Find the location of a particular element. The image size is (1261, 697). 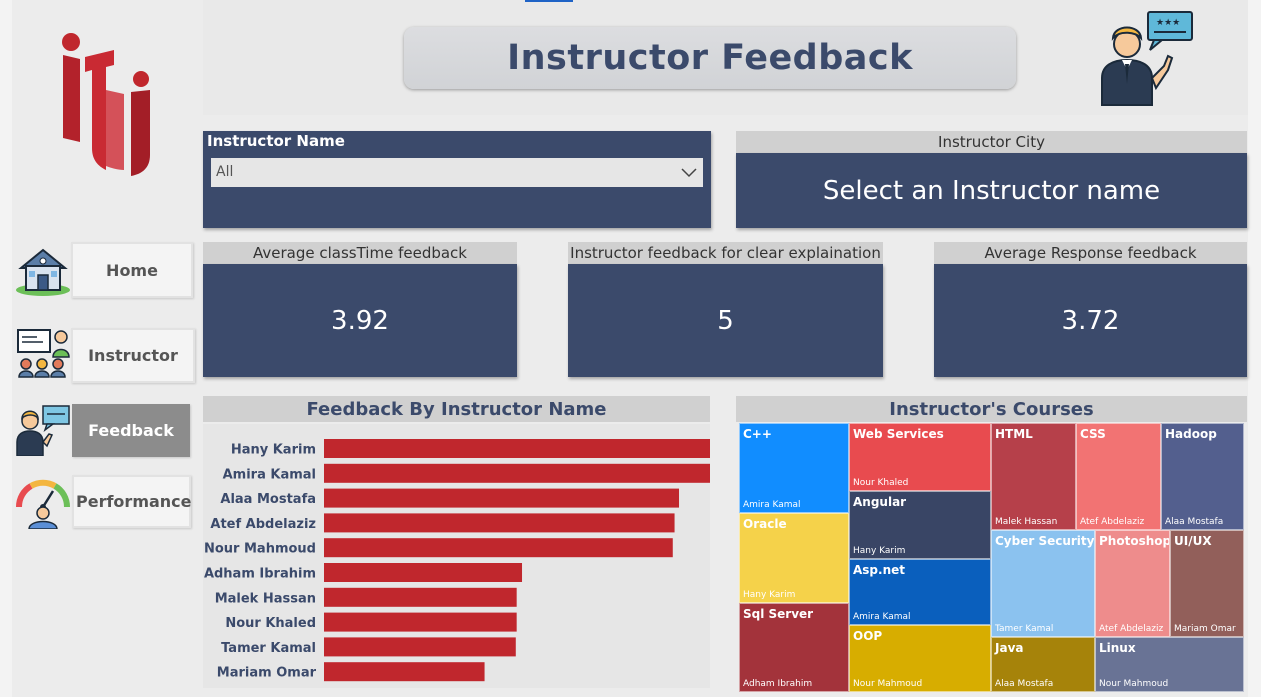

kpi-classtime-panel: 3.92 is located at coordinates (360, 320).